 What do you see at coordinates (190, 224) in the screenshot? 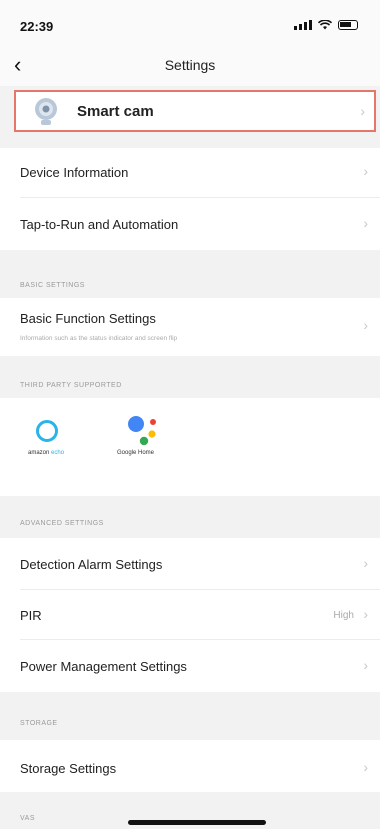
I see `tap-to-run-row: Tap-to-Run and Automation ›` at bounding box center [190, 224].